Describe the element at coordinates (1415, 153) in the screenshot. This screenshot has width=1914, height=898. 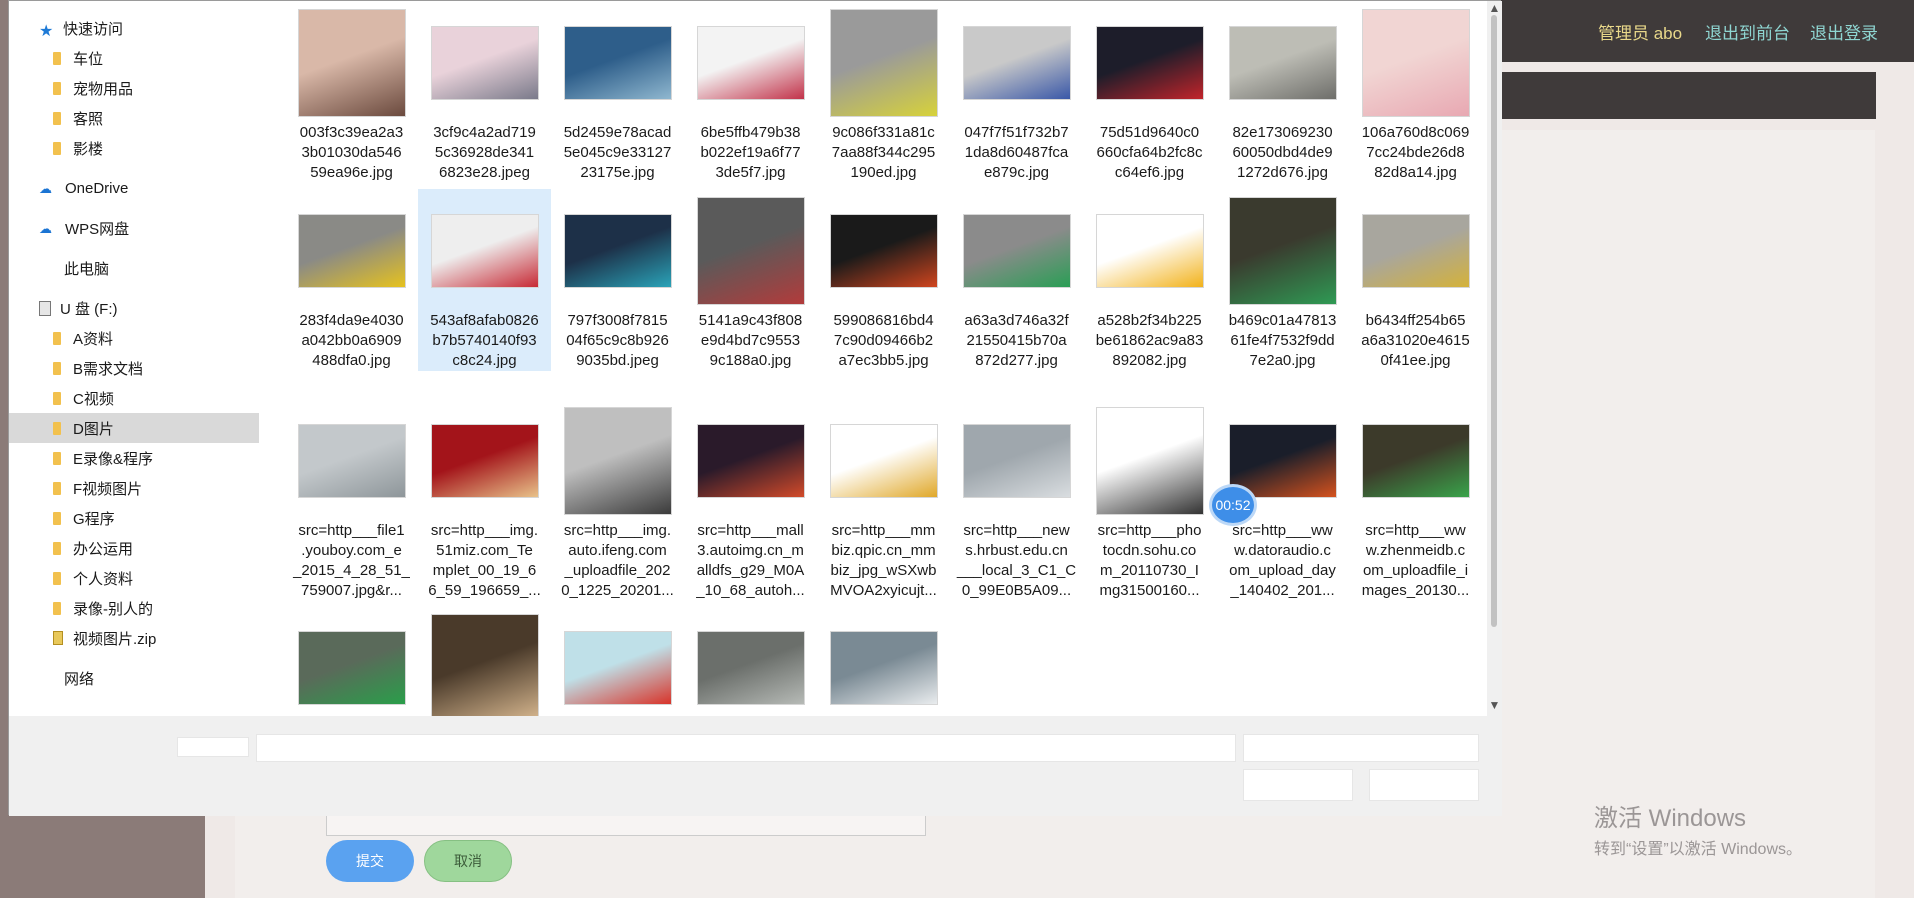
I see `file-name: 106a760d8c069 7cc24bde26d8 82d8a14.jpg` at that location.